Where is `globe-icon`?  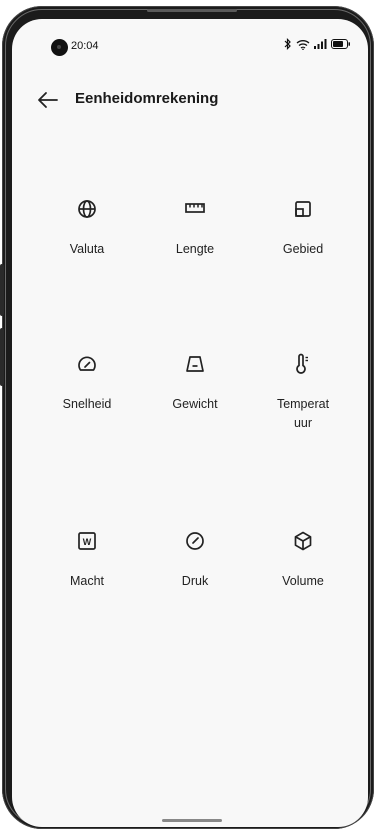 globe-icon is located at coordinates (87, 209).